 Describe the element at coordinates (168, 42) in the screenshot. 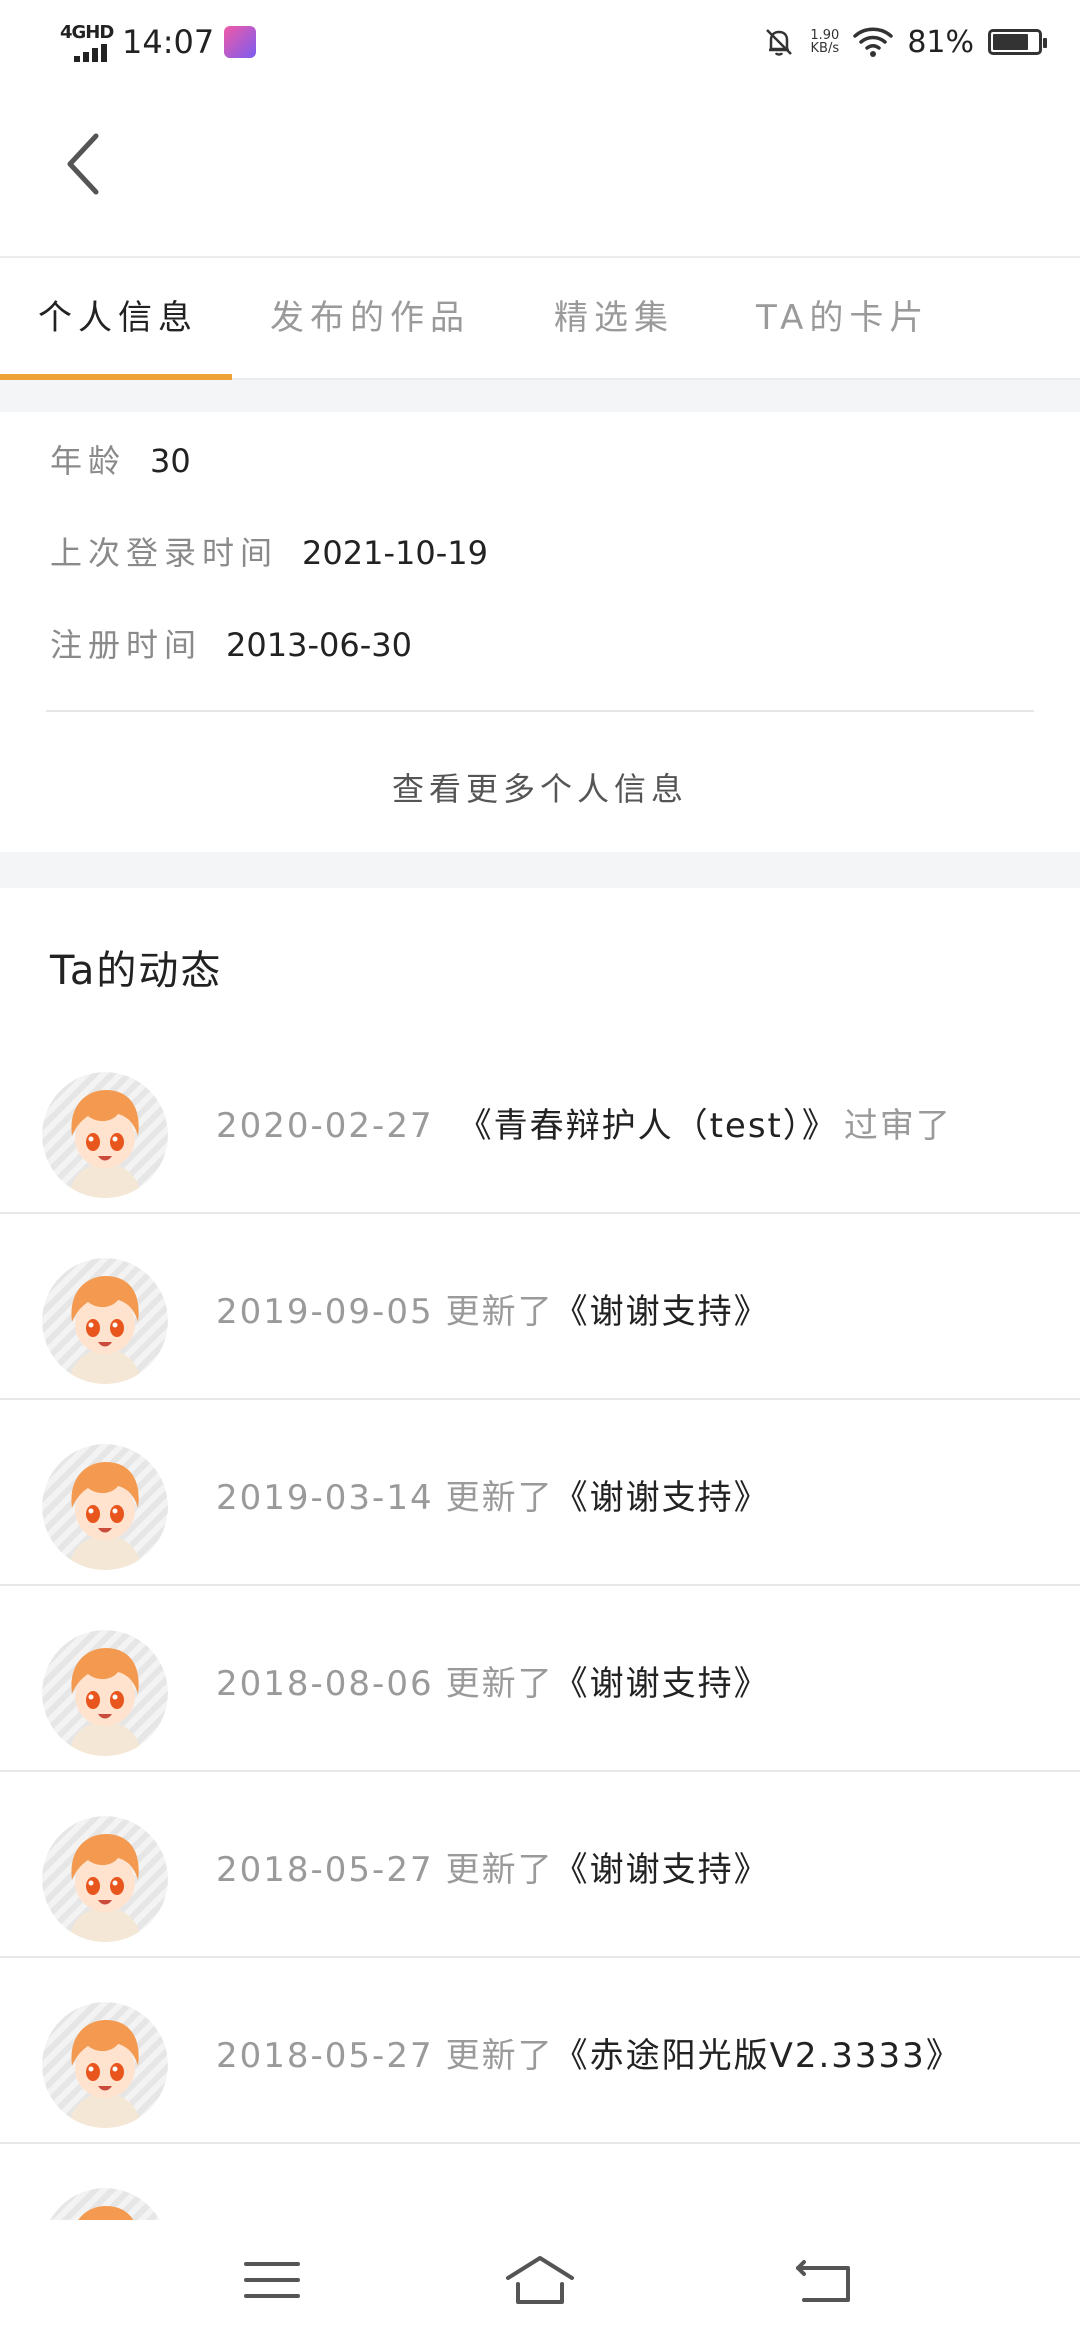

I see `status-time: 14:07` at that location.